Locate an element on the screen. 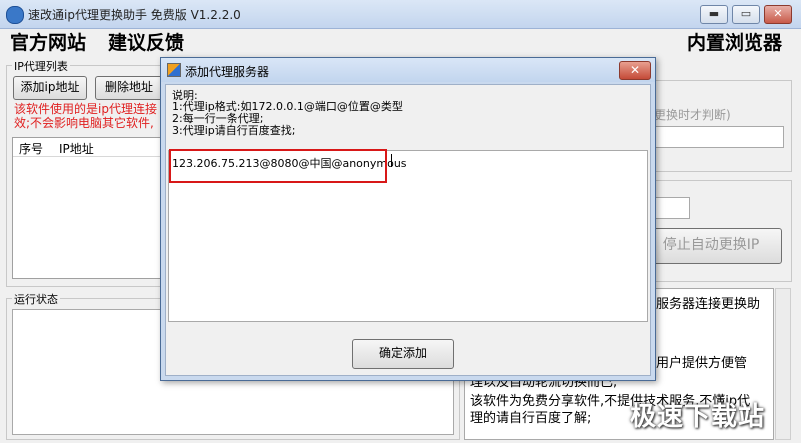 This screenshot has width=801, height=443. menu-bar: 官方网站 建议反馈 内置浏览器 is located at coordinates (400, 41).